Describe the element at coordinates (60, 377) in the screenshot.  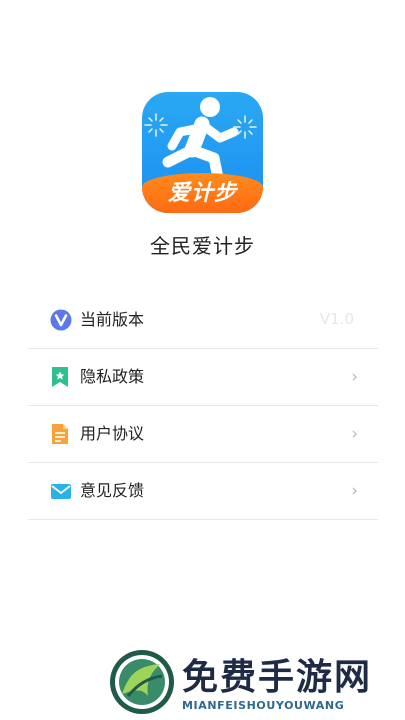
I see `privacy-bookmark-icon` at that location.